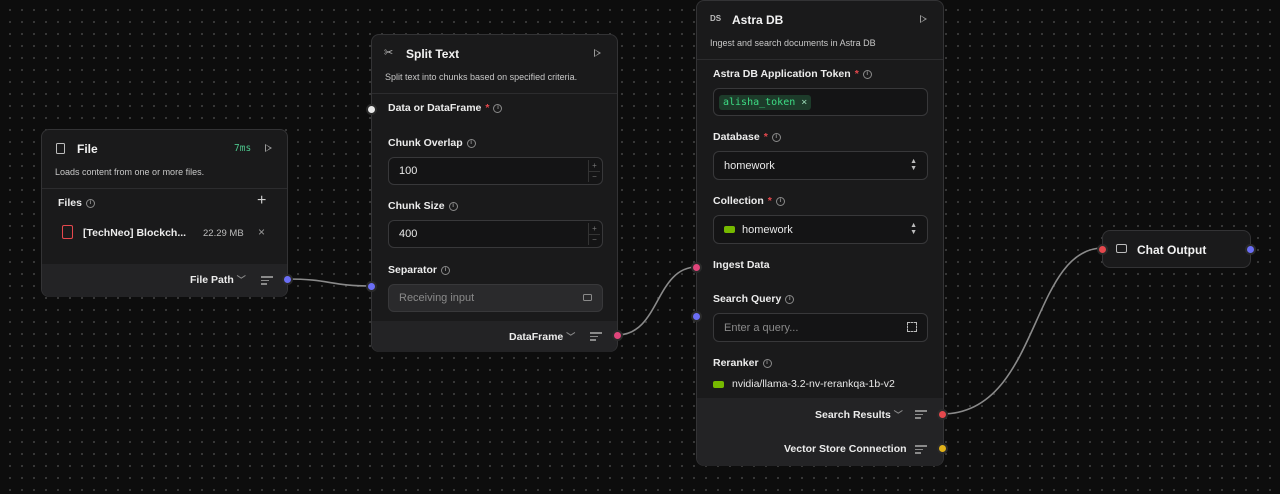 The width and height of the screenshot is (1280, 494). I want to click on output-handle-chat, so click(1250, 249).